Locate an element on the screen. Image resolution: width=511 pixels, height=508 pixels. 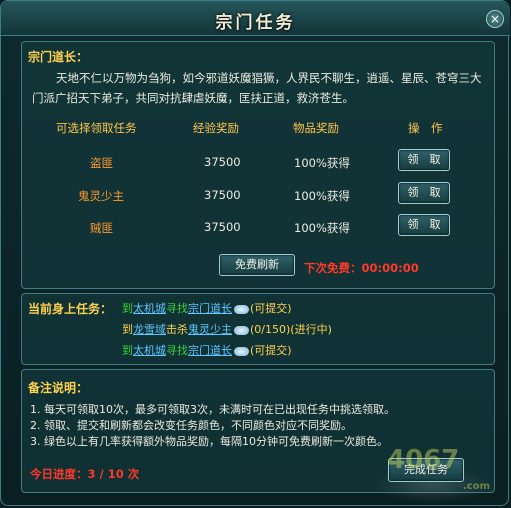
watermark-logo: 4067 is located at coordinates (423, 460).